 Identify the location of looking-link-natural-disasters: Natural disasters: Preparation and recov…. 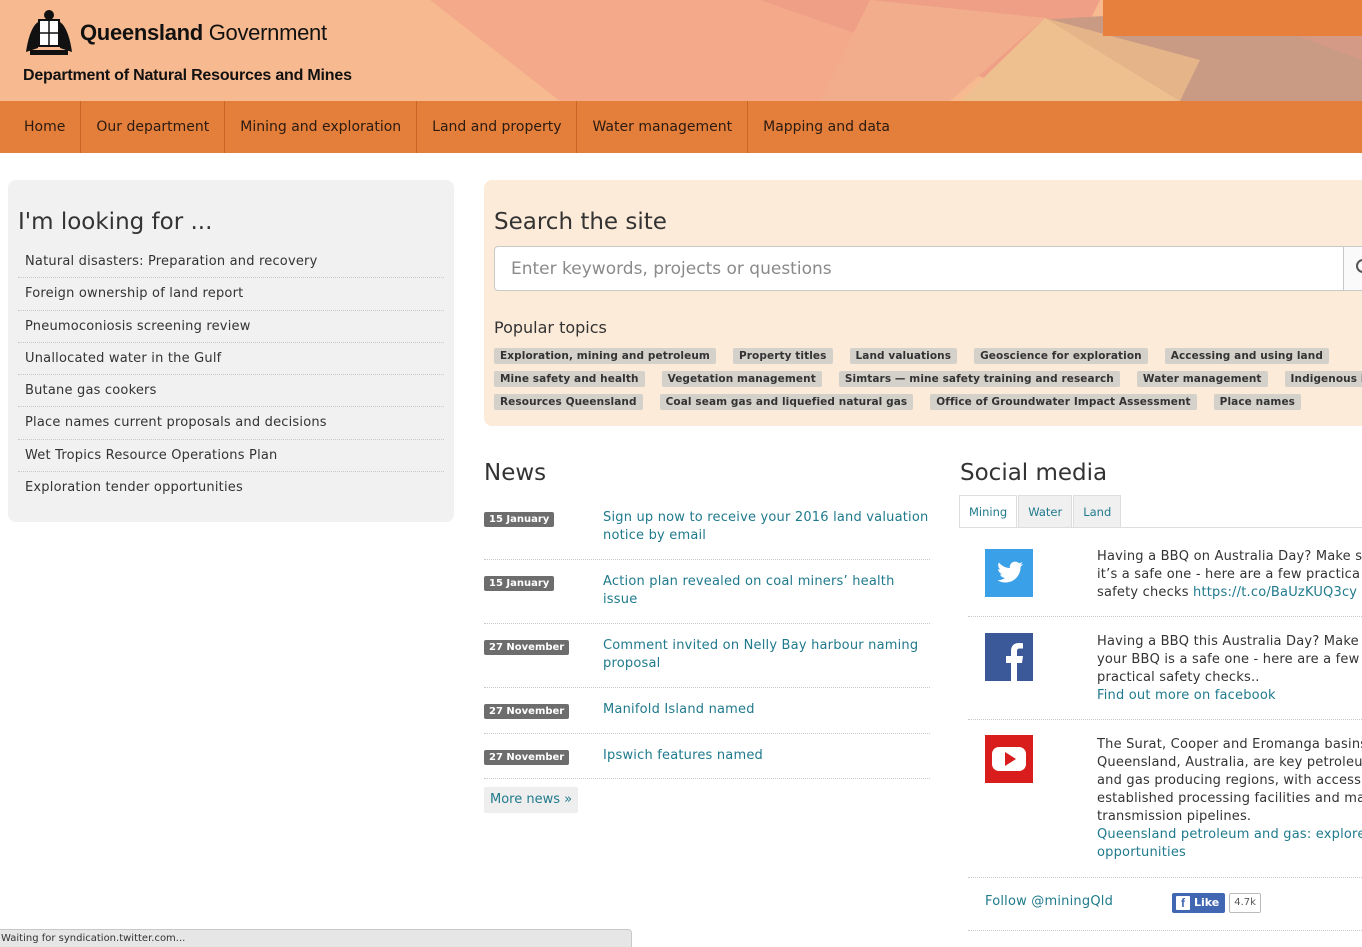
(231, 262).